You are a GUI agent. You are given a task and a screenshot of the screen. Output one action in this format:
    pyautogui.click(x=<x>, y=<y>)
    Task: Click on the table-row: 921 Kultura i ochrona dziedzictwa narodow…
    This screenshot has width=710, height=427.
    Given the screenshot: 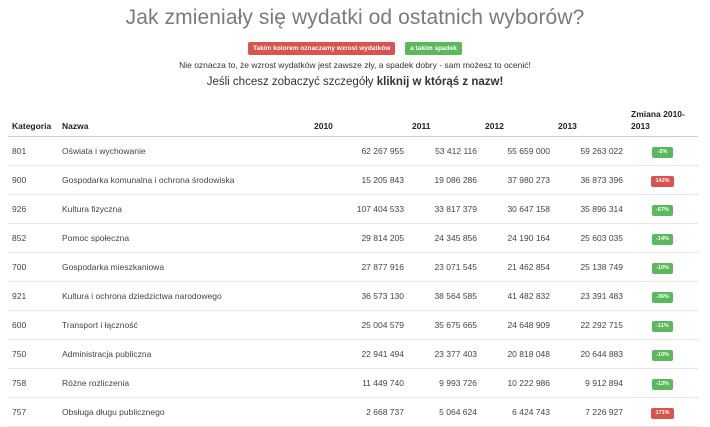 What is the action you would take?
    pyautogui.click(x=353, y=296)
    